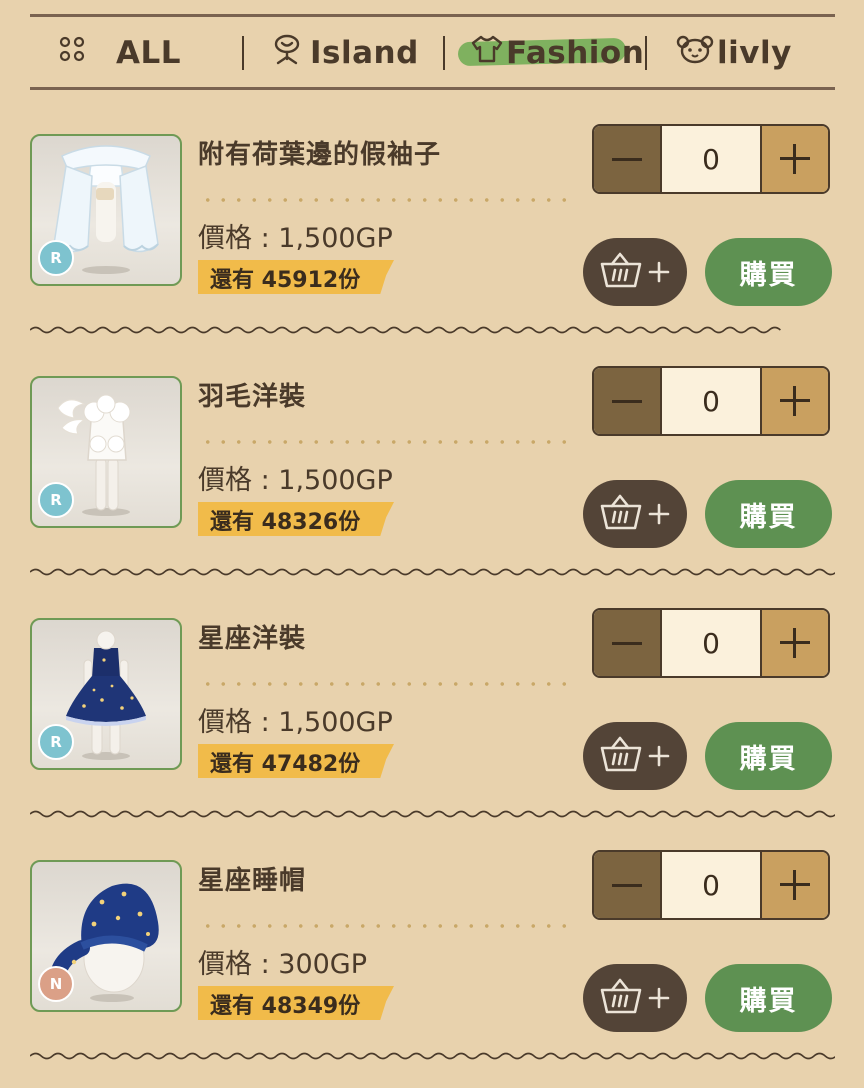 The height and width of the screenshot is (1088, 864). Describe the element at coordinates (364, 53) in the screenshot. I see `tab-island-label: Island` at that location.